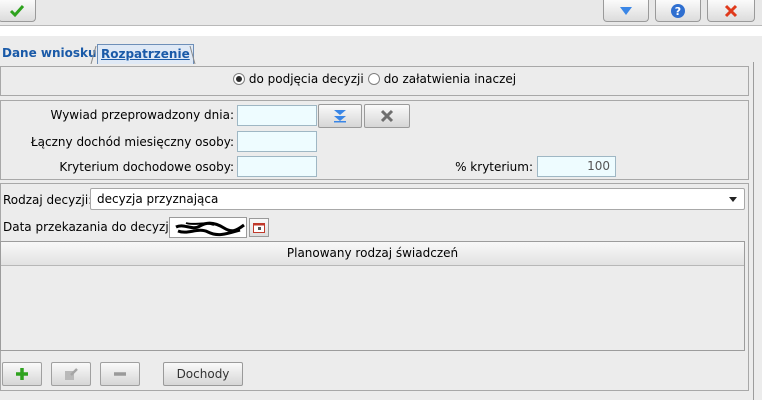 Image resolution: width=762 pixels, height=400 pixels. Describe the element at coordinates (238, 79) in the screenshot. I see `radio-decision` at that location.